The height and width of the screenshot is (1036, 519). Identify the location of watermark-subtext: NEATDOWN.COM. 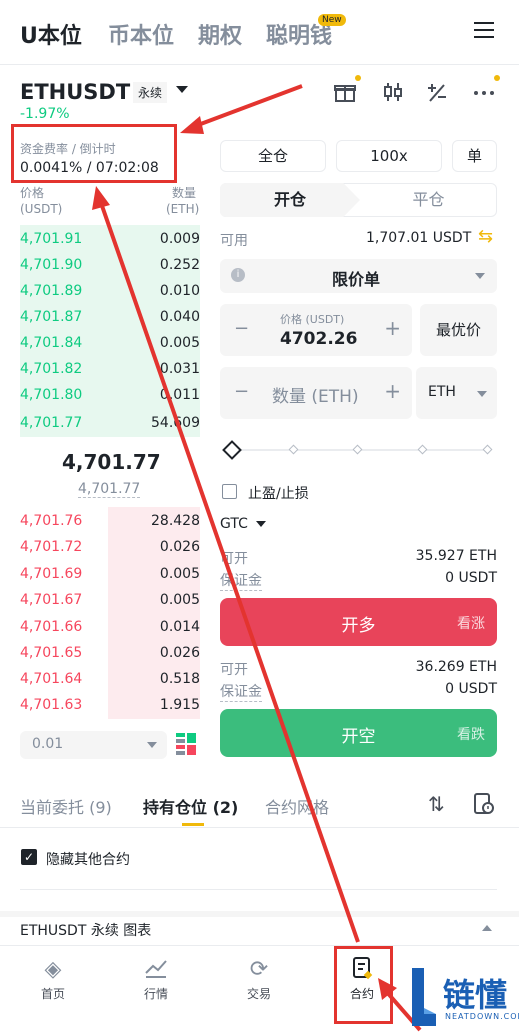
(482, 1016).